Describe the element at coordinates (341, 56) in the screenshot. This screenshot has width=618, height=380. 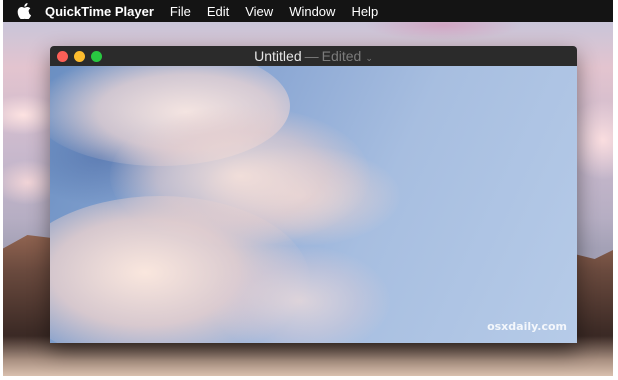
I see `edited-status: Edited` at that location.